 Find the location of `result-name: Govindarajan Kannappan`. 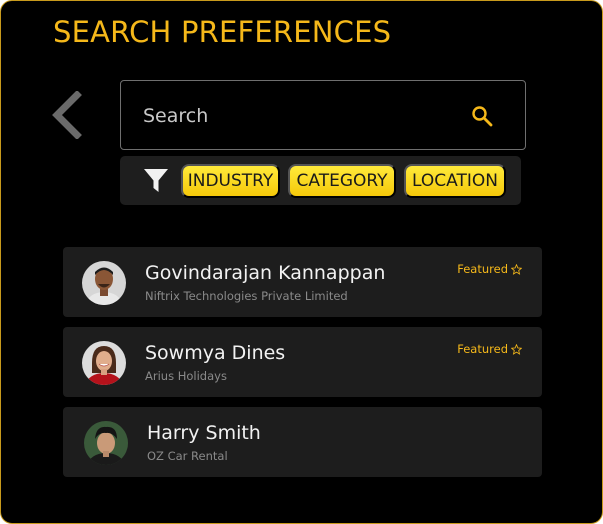

result-name: Govindarajan Kannappan is located at coordinates (265, 273).